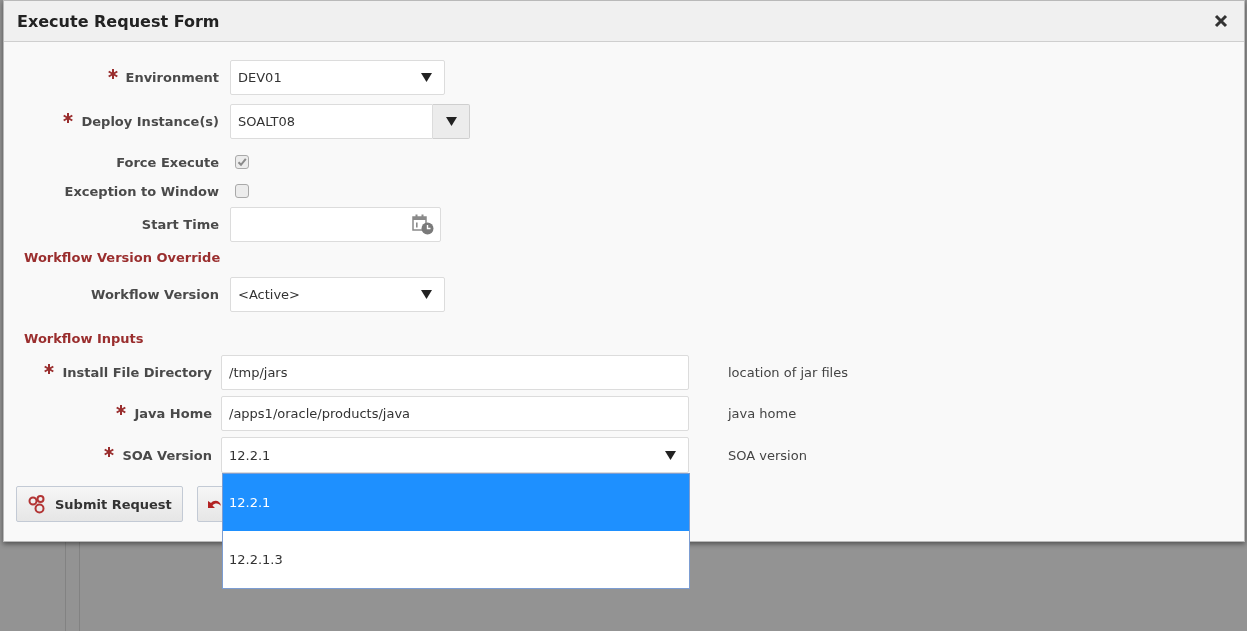 The width and height of the screenshot is (1247, 631). Describe the element at coordinates (1221, 21) in the screenshot. I see `close-icon` at that location.